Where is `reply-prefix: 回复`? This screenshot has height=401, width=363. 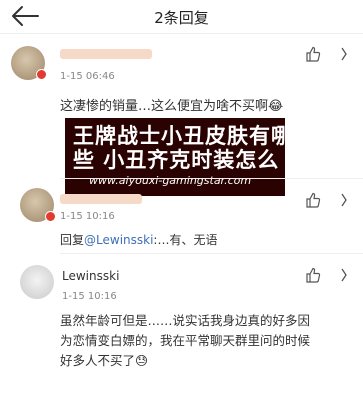 reply-prefix: 回复 is located at coordinates (72, 240).